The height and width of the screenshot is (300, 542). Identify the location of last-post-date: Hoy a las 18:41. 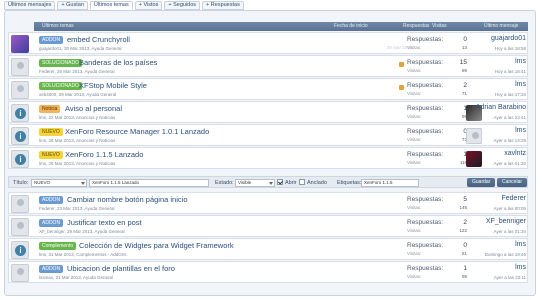
(510, 71).